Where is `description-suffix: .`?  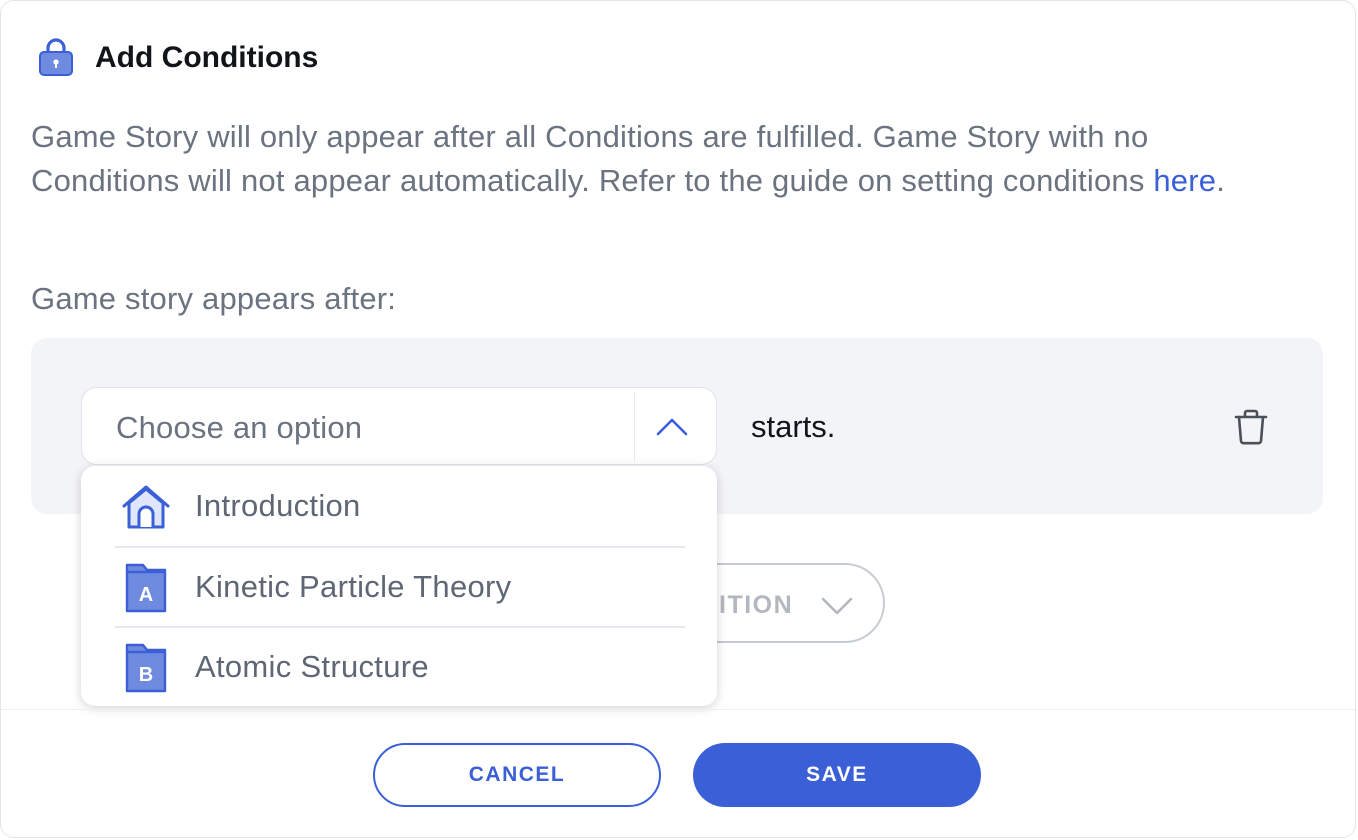
description-suffix: . is located at coordinates (1221, 180).